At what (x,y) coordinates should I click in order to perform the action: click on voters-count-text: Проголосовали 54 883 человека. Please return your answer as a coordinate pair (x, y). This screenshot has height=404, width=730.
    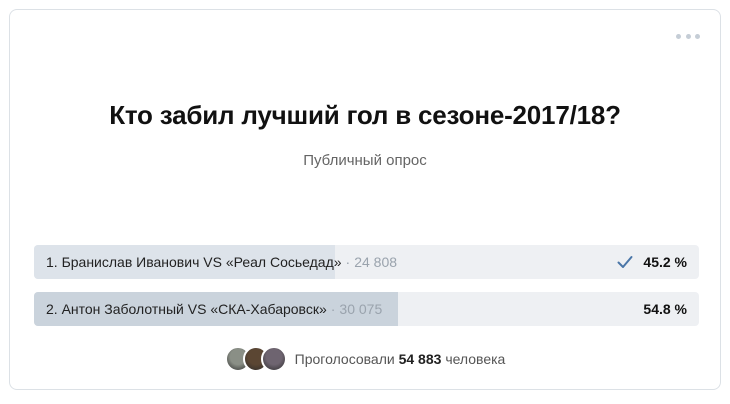
    Looking at the image, I should click on (400, 359).